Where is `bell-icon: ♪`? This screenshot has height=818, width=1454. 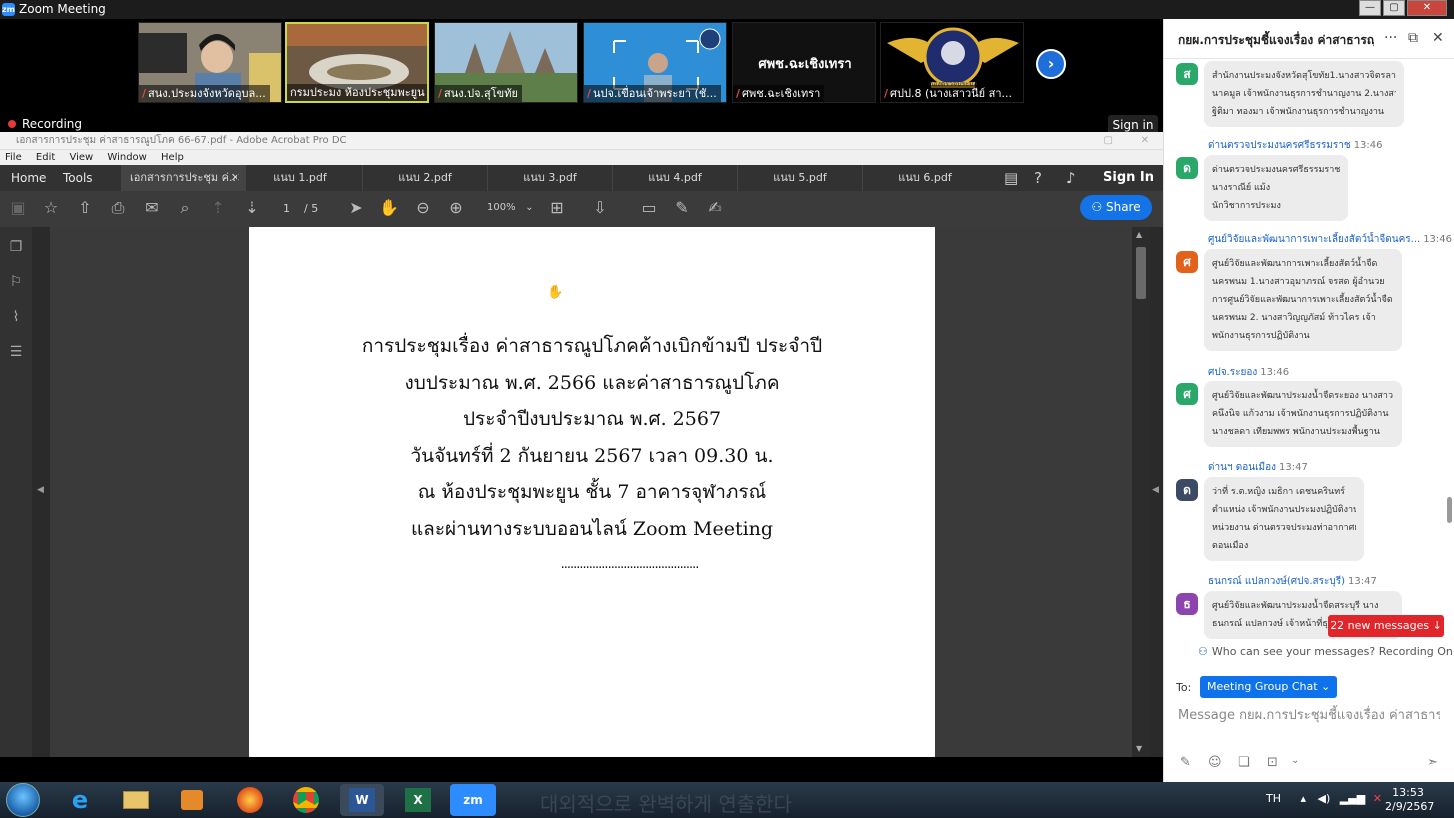 bell-icon: ♪ is located at coordinates (1071, 178).